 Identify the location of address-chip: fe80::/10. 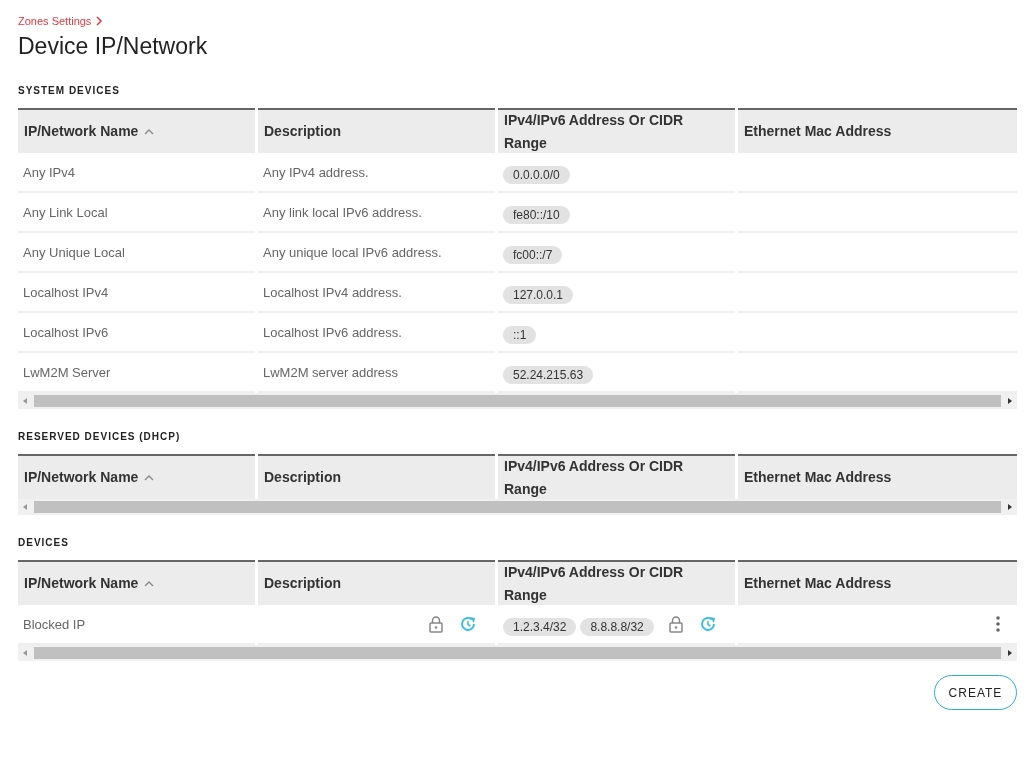
(536, 215).